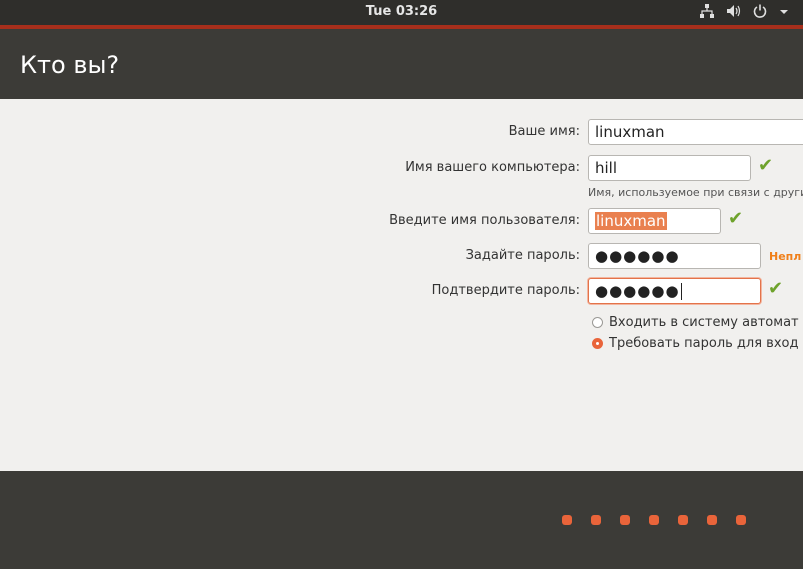  I want to click on page-title: Кто вы?, so click(70, 65).